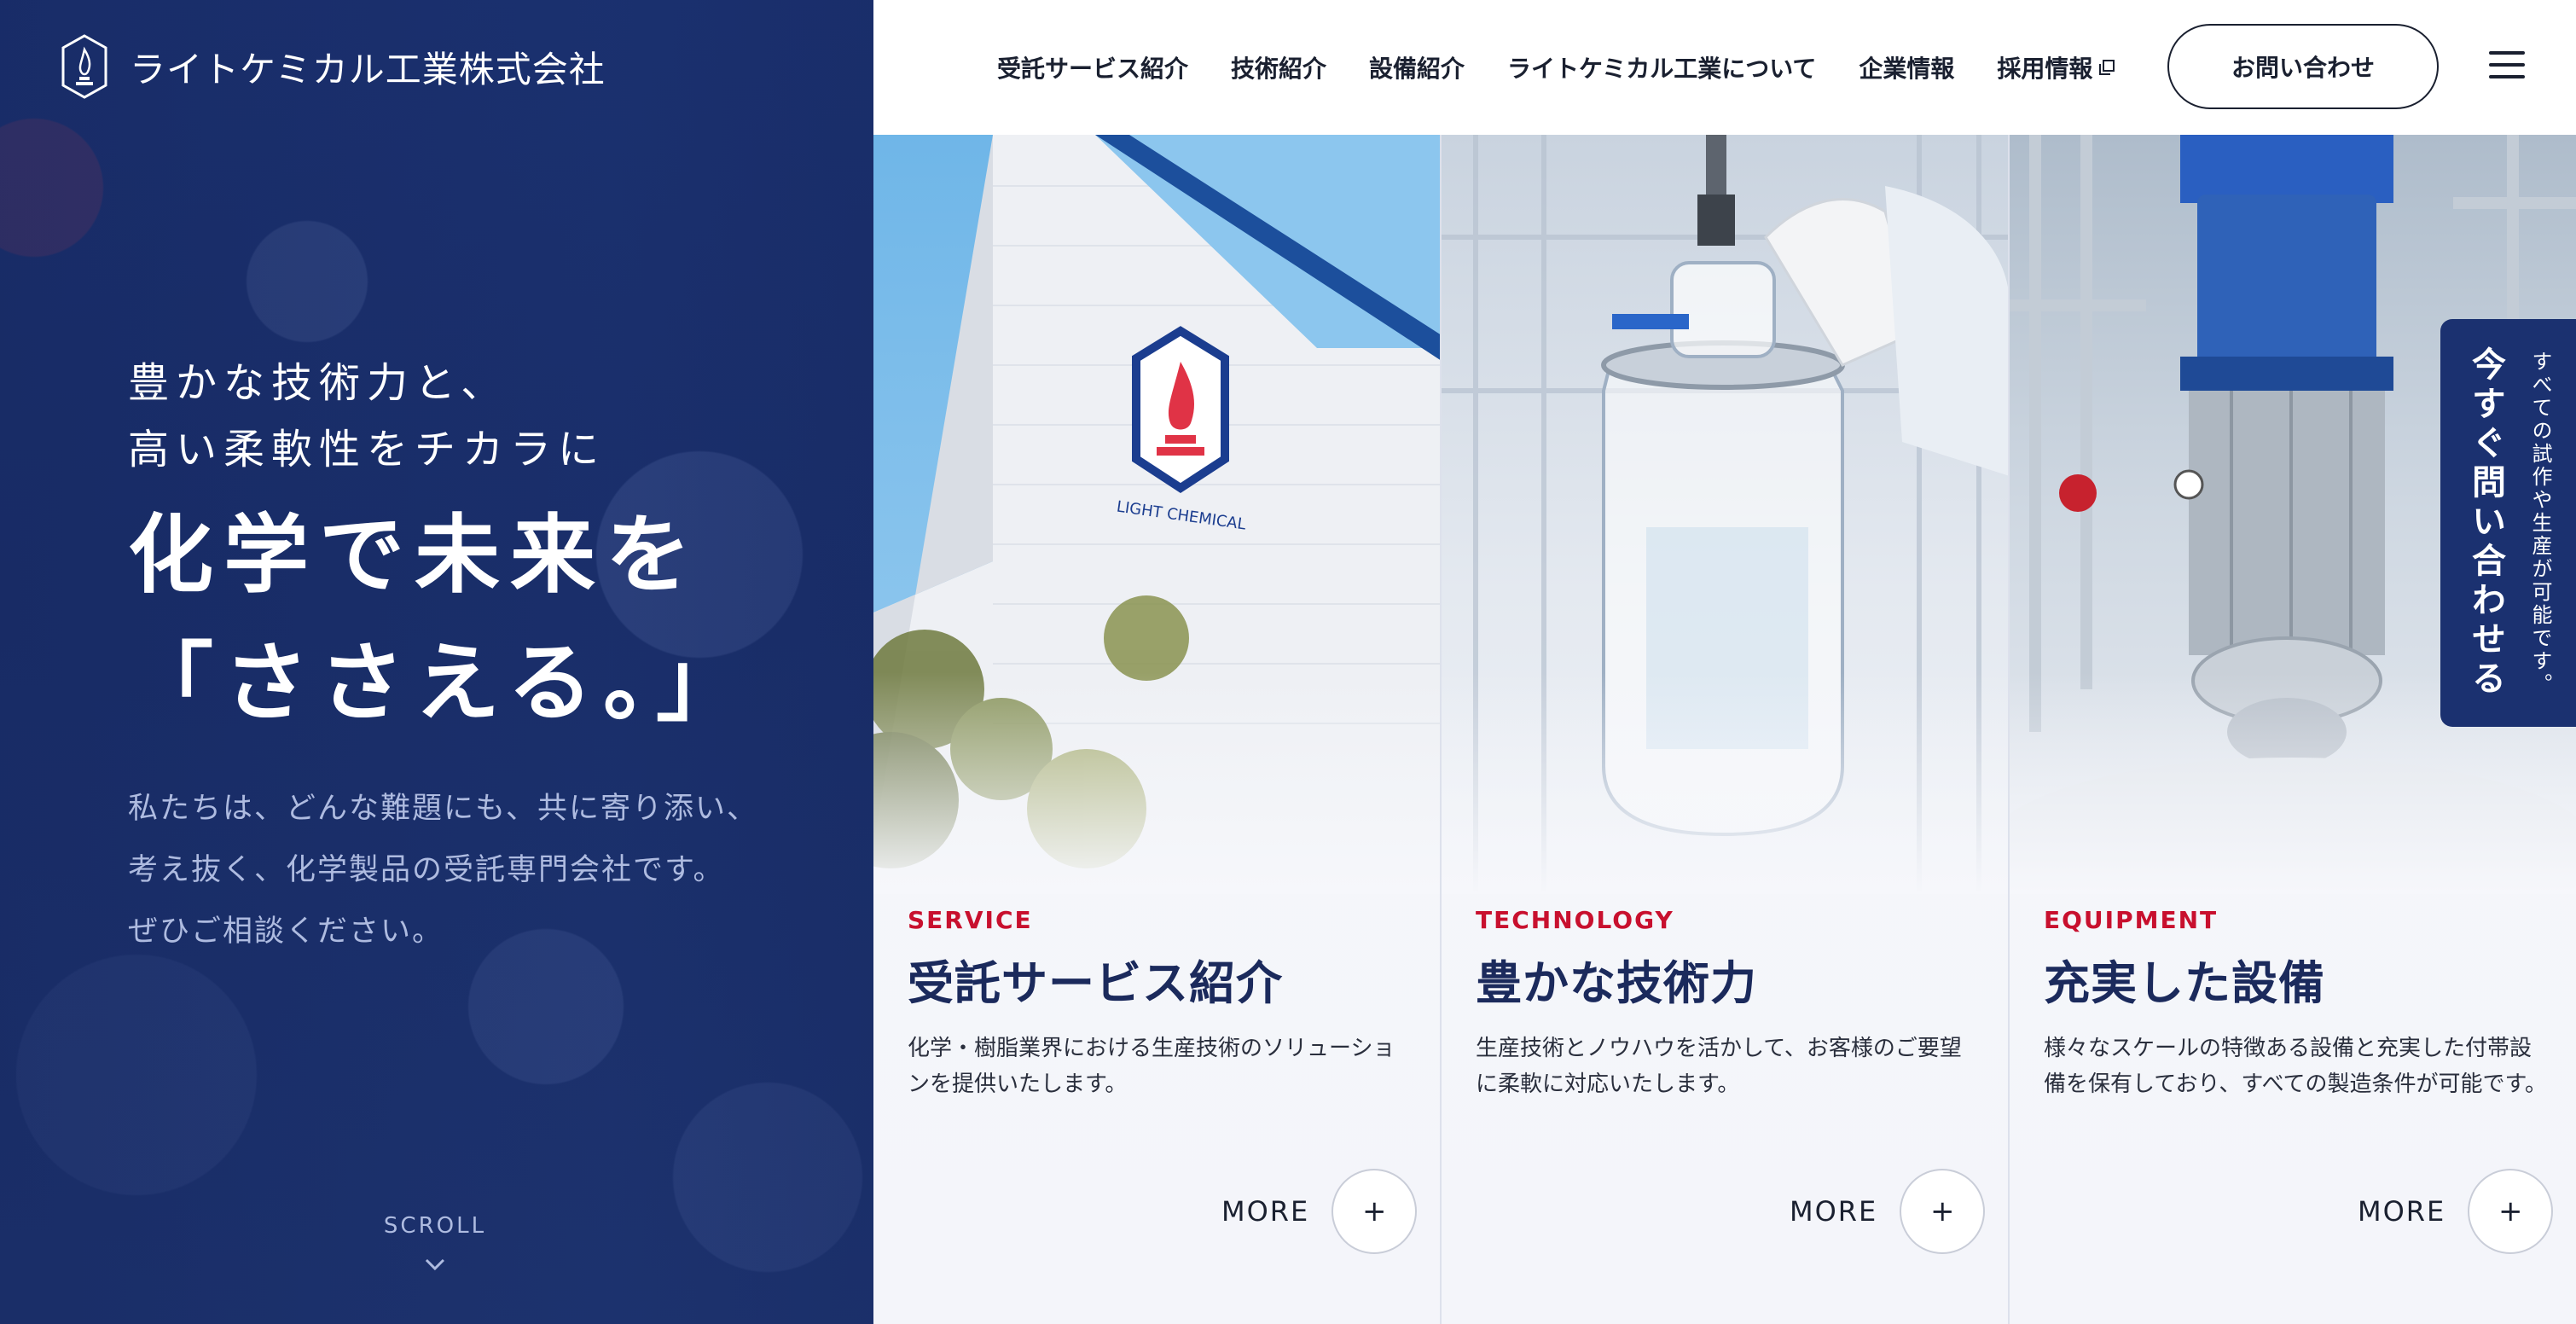 The image size is (2576, 1324). What do you see at coordinates (367, 449) in the screenshot?
I see `hero-lead-line-2: 高い柔軟性をチカラに` at bounding box center [367, 449].